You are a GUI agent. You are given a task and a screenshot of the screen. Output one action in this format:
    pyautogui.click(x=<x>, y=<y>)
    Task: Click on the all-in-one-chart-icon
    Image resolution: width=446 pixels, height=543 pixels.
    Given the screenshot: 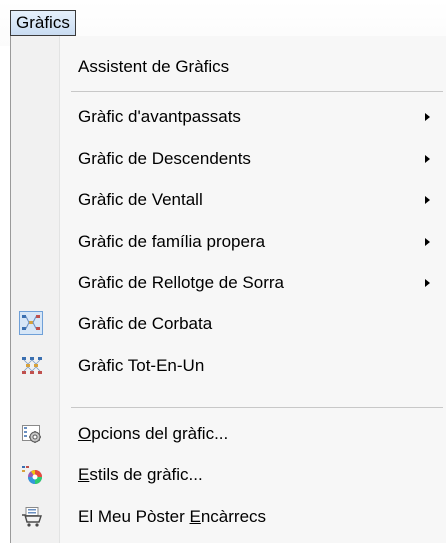 What is the action you would take?
    pyautogui.click(x=32, y=366)
    